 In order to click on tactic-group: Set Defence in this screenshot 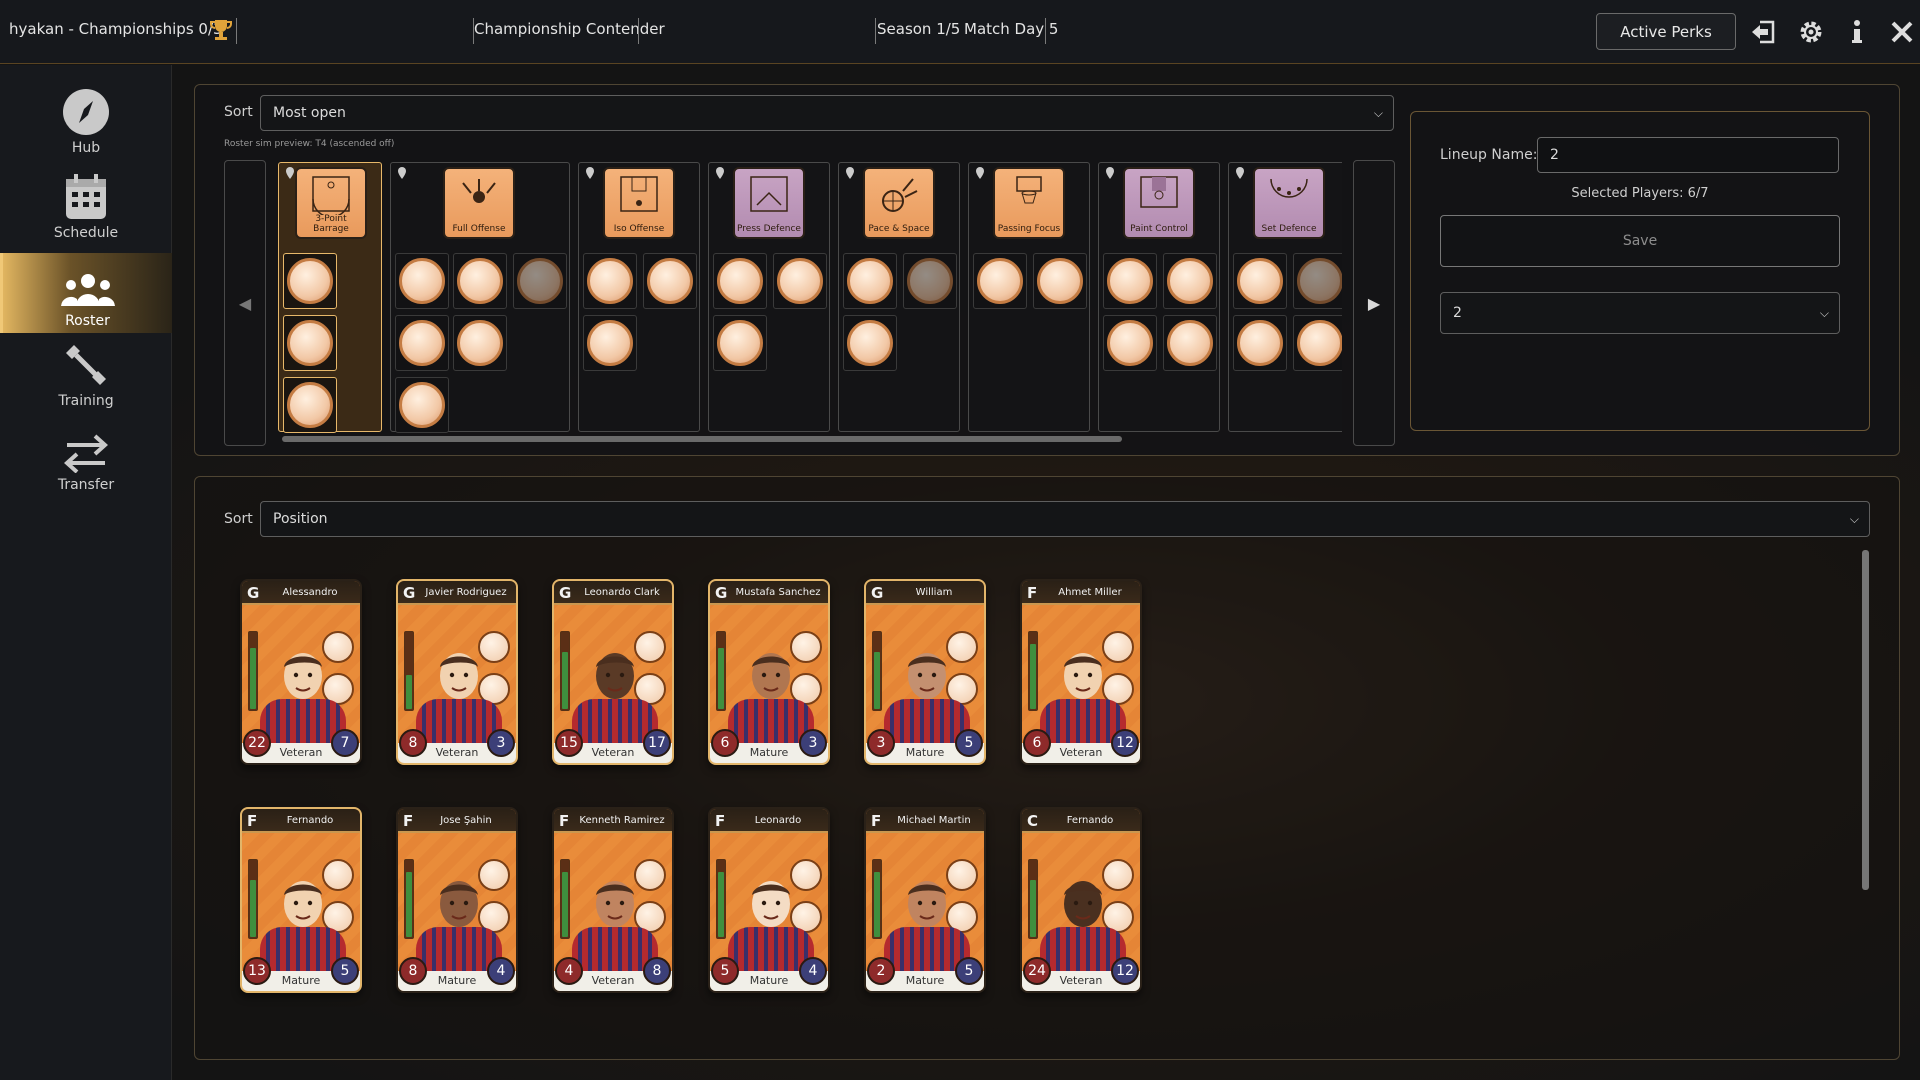, I will do `click(1285, 297)`.